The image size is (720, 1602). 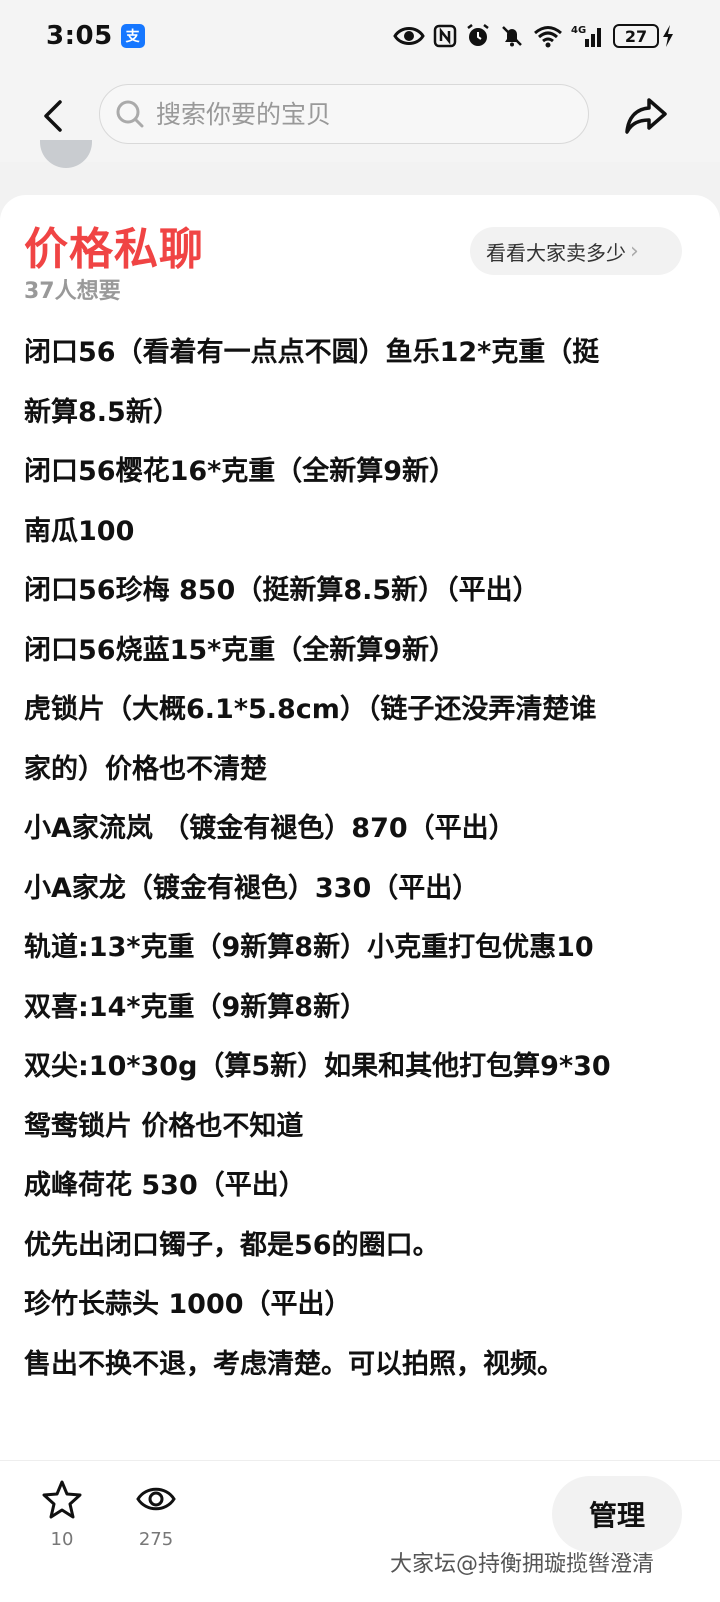 What do you see at coordinates (617, 1514) in the screenshot?
I see `manage-button: 管理` at bounding box center [617, 1514].